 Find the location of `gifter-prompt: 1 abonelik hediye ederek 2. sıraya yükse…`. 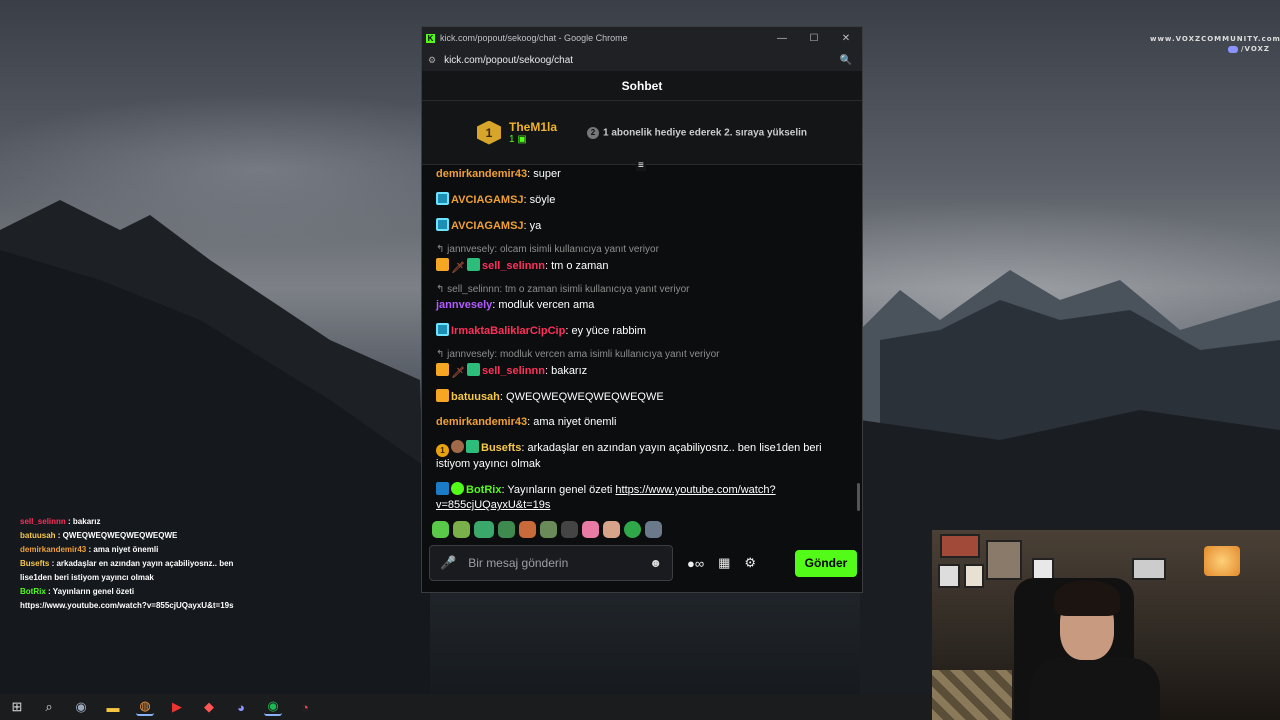

gifter-prompt: 1 abonelik hediye ederek 2. sıraya yükse… is located at coordinates (705, 132).